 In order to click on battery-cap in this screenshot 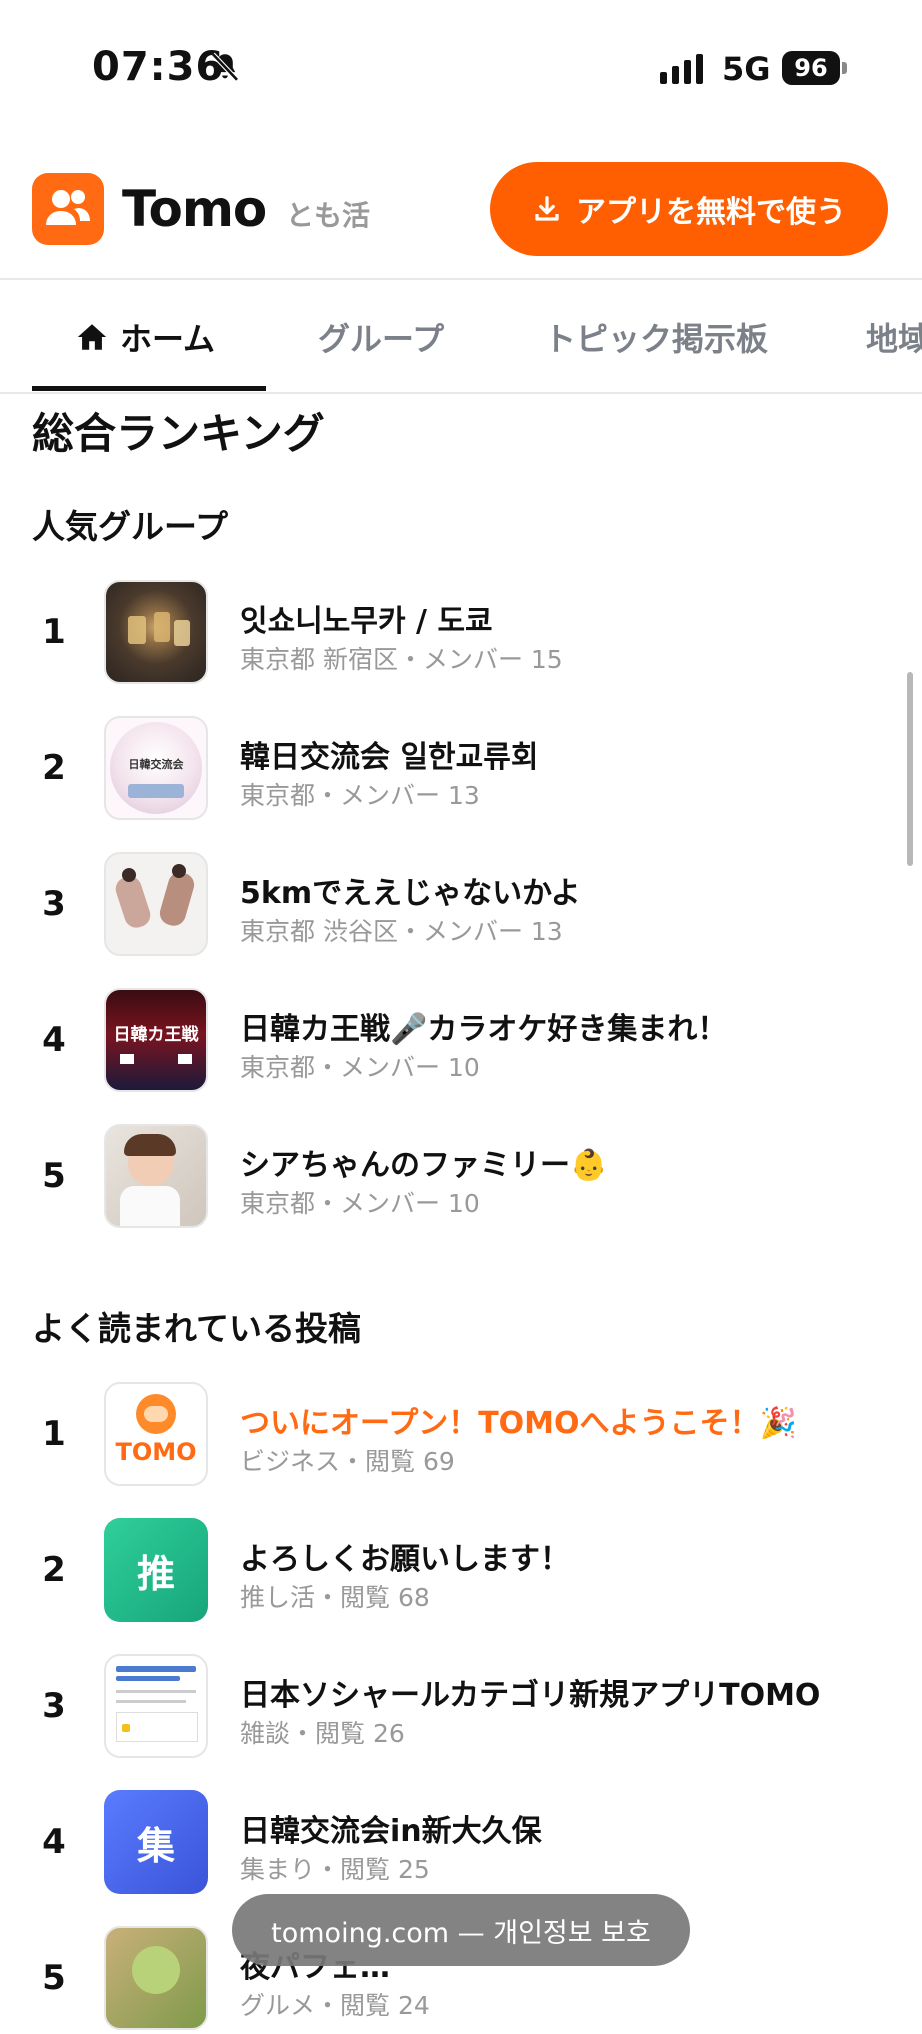, I will do `click(844, 68)`.